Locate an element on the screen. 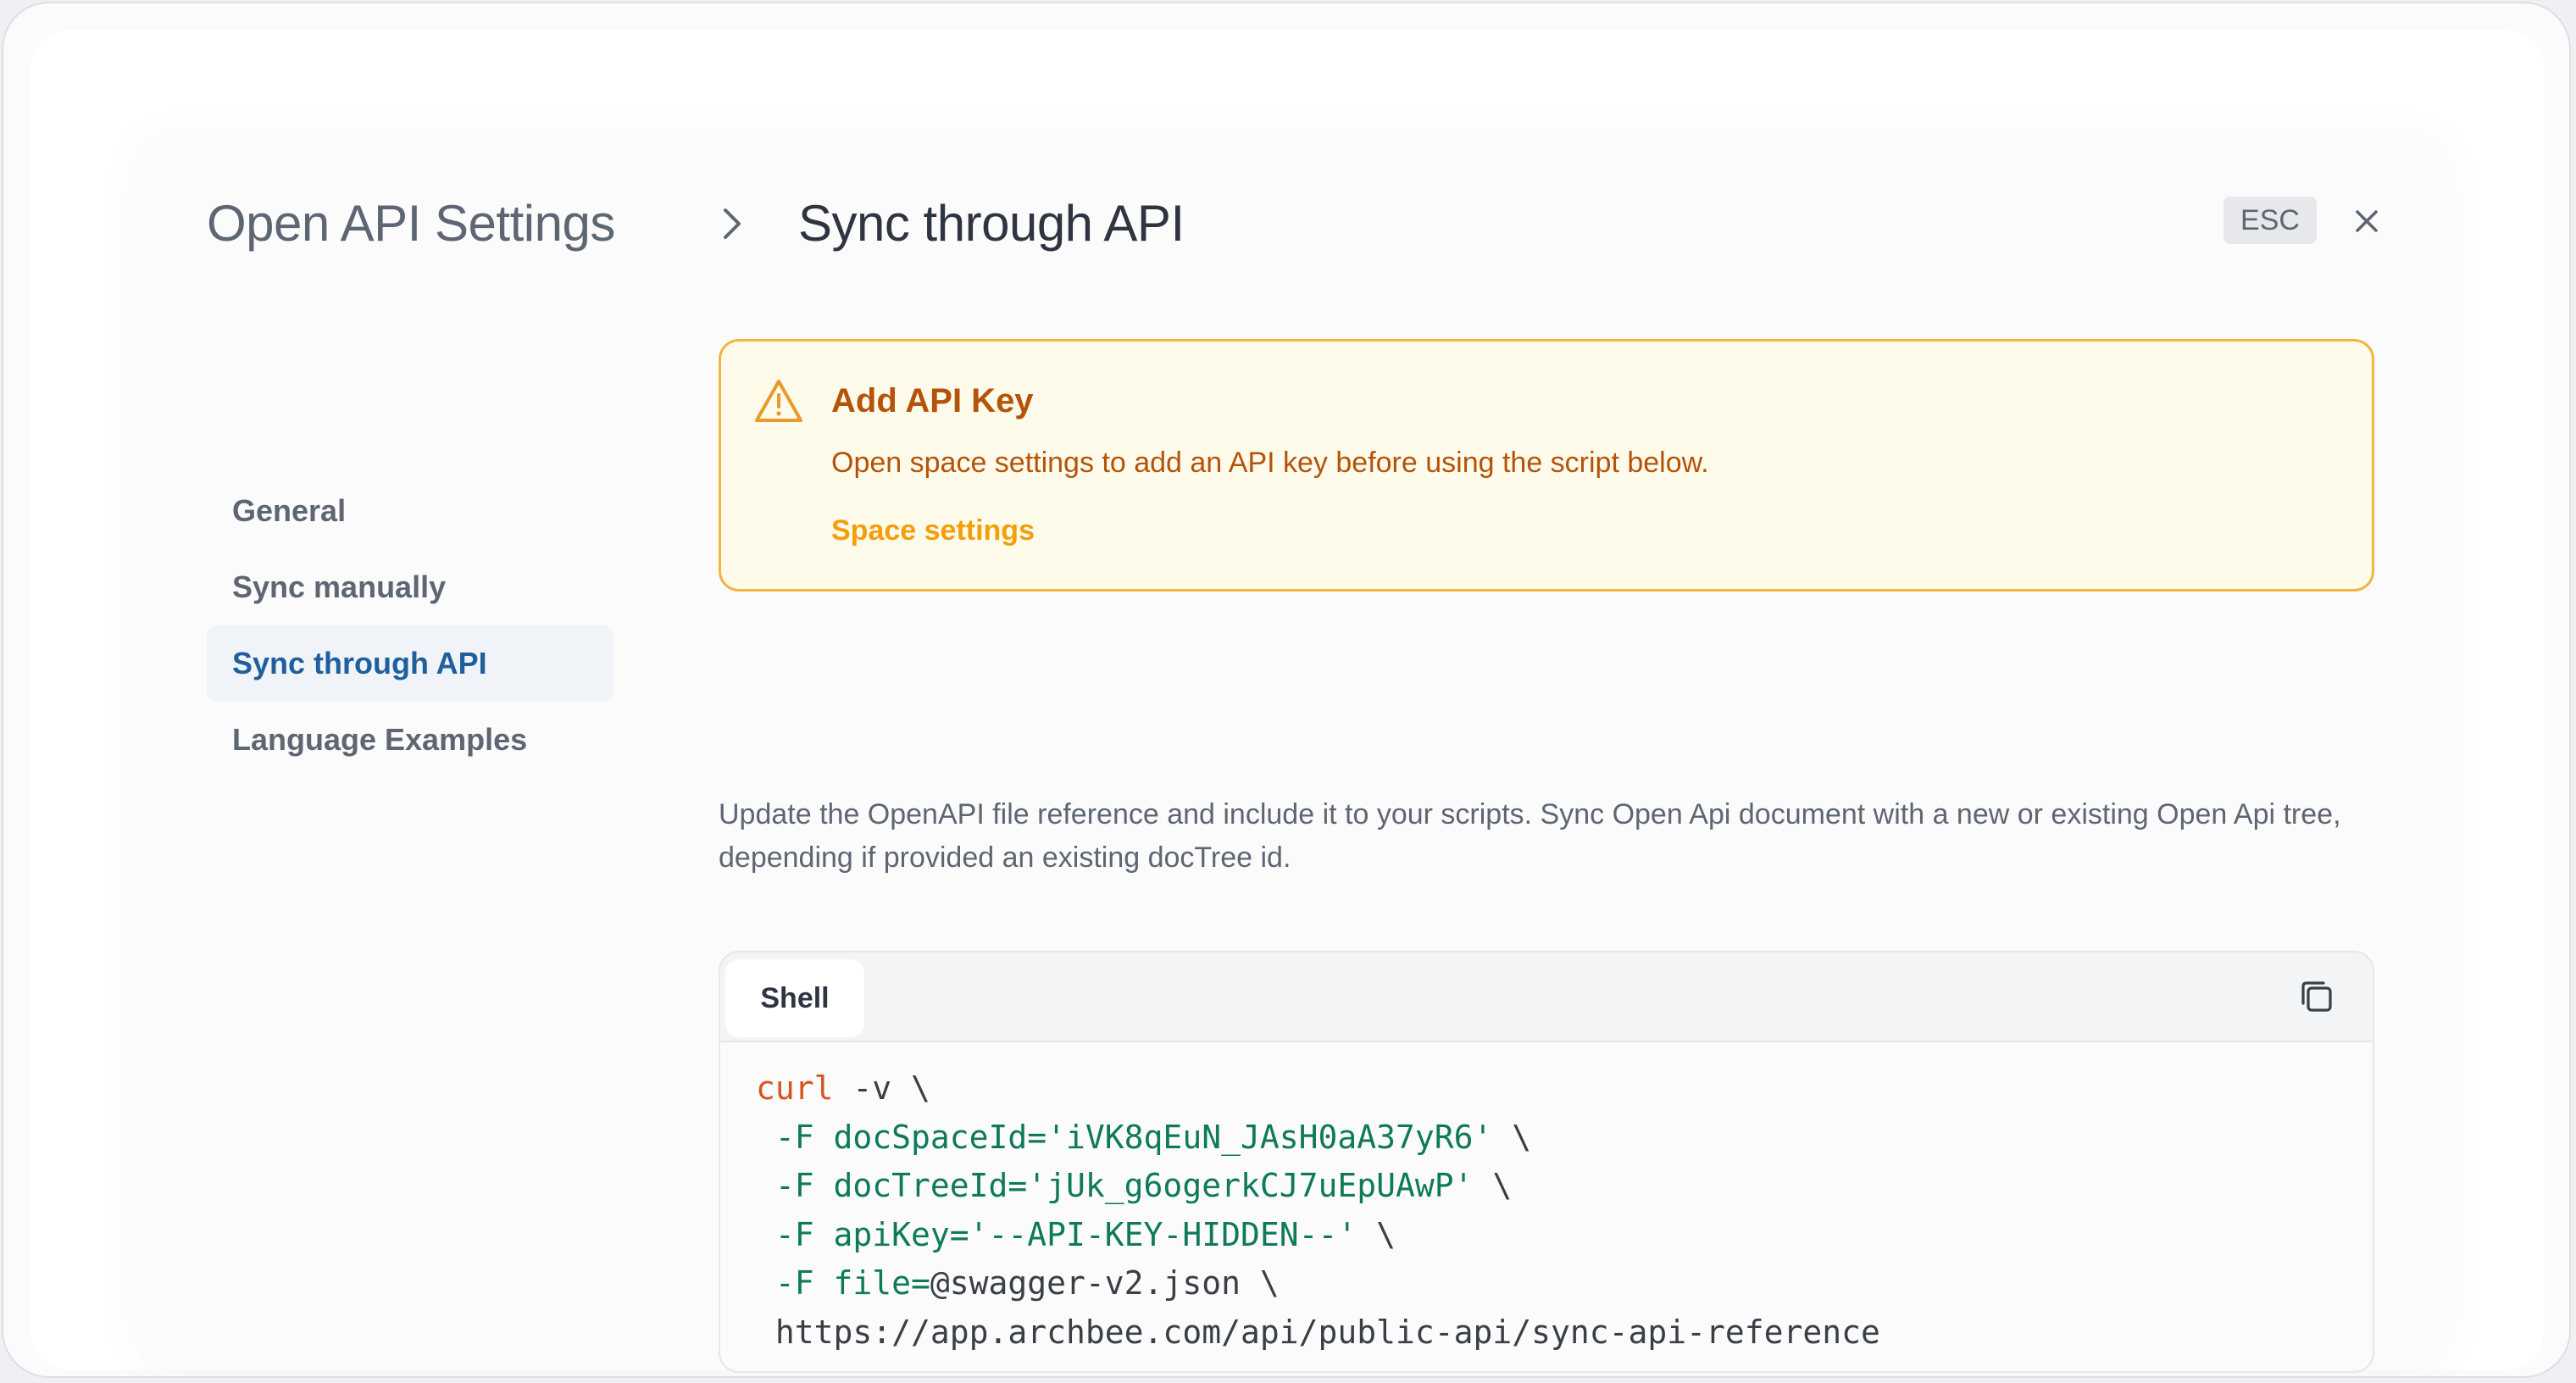  alert-title: Add API Key is located at coordinates (933, 400).